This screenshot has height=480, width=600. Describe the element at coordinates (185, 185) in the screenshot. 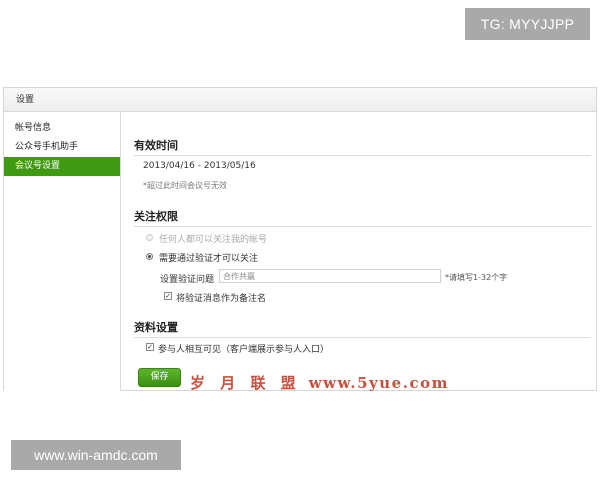

I see `validity-note: *超过此时间会议号无效` at that location.